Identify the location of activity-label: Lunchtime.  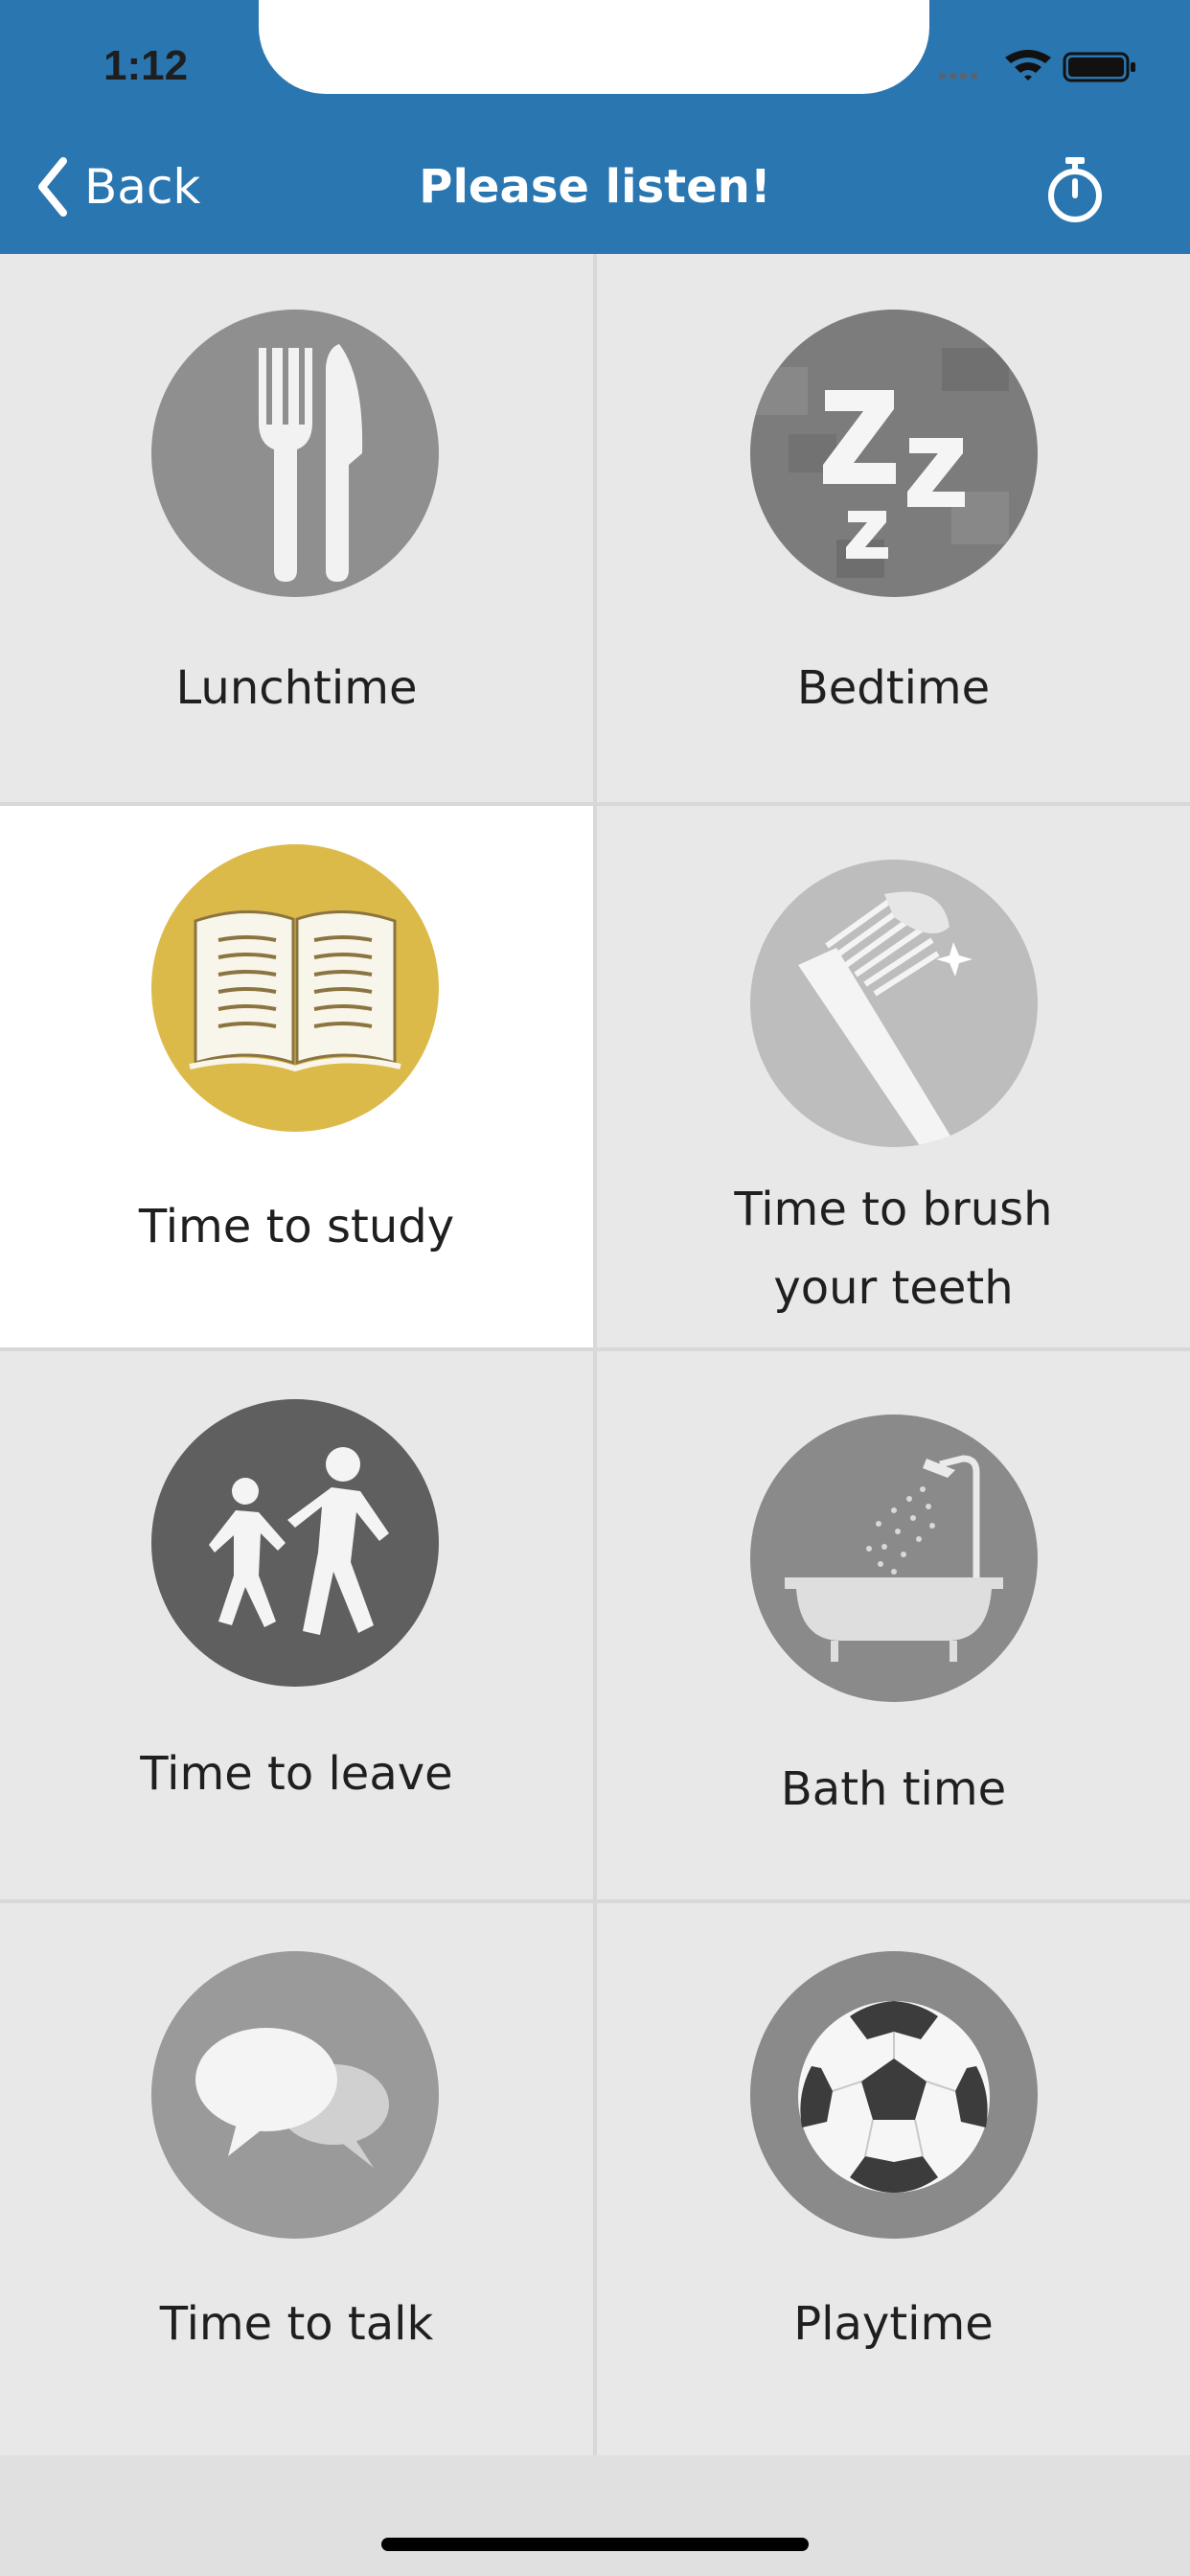
(296, 688).